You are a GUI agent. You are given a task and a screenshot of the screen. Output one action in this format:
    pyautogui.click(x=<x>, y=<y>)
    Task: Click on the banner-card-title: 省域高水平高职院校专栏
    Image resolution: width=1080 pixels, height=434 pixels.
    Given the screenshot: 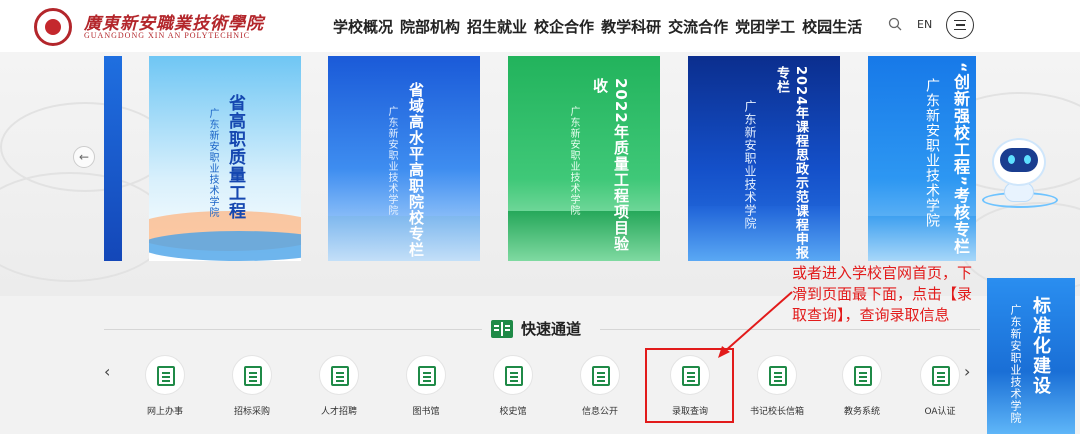 What is the action you would take?
    pyautogui.click(x=416, y=170)
    